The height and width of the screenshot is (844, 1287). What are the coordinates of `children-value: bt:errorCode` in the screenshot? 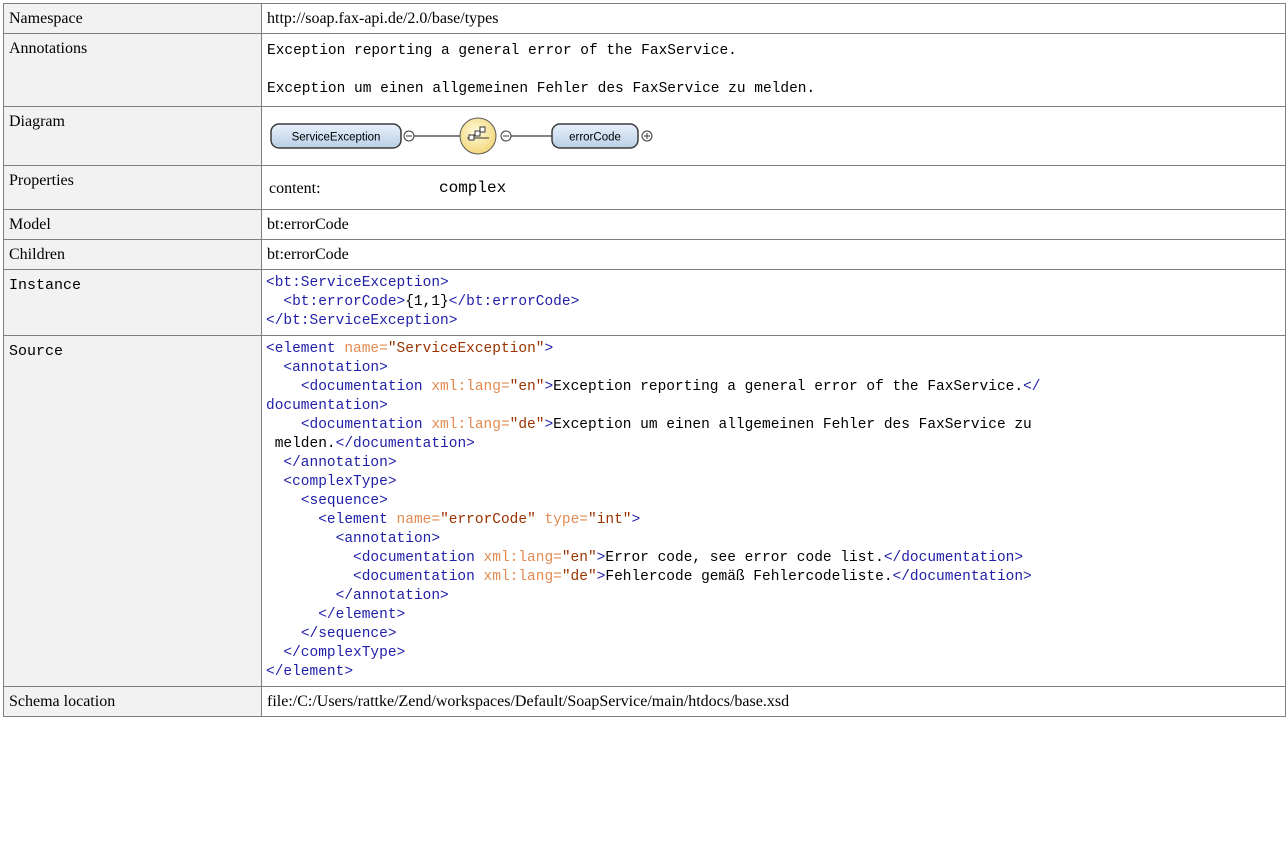 It's located at (773, 254).